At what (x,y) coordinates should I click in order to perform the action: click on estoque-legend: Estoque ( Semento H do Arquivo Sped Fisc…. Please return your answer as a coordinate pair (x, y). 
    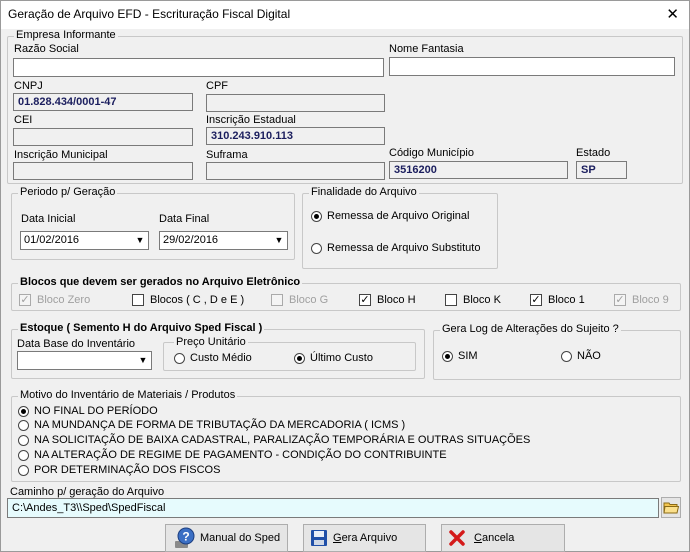
    Looking at the image, I should click on (141, 328).